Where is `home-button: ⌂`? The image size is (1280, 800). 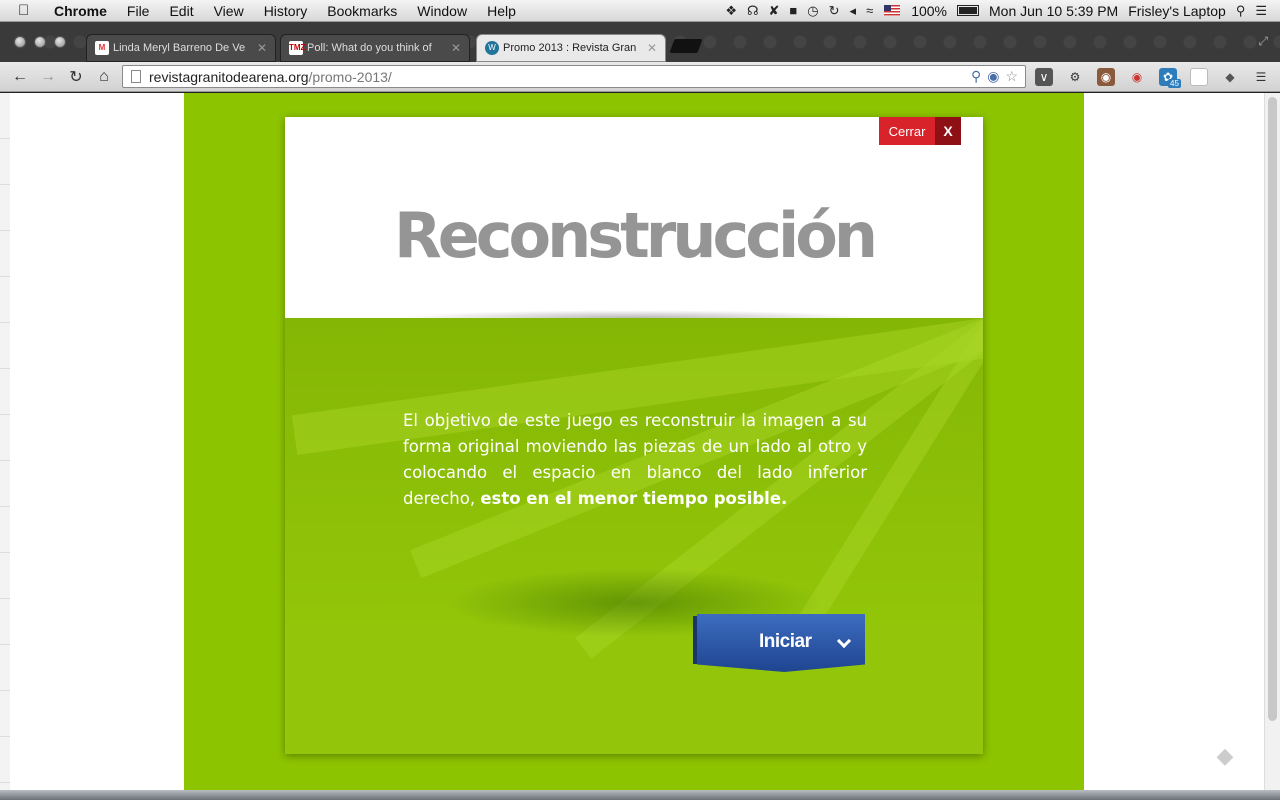
home-button: ⌂ is located at coordinates (104, 77).